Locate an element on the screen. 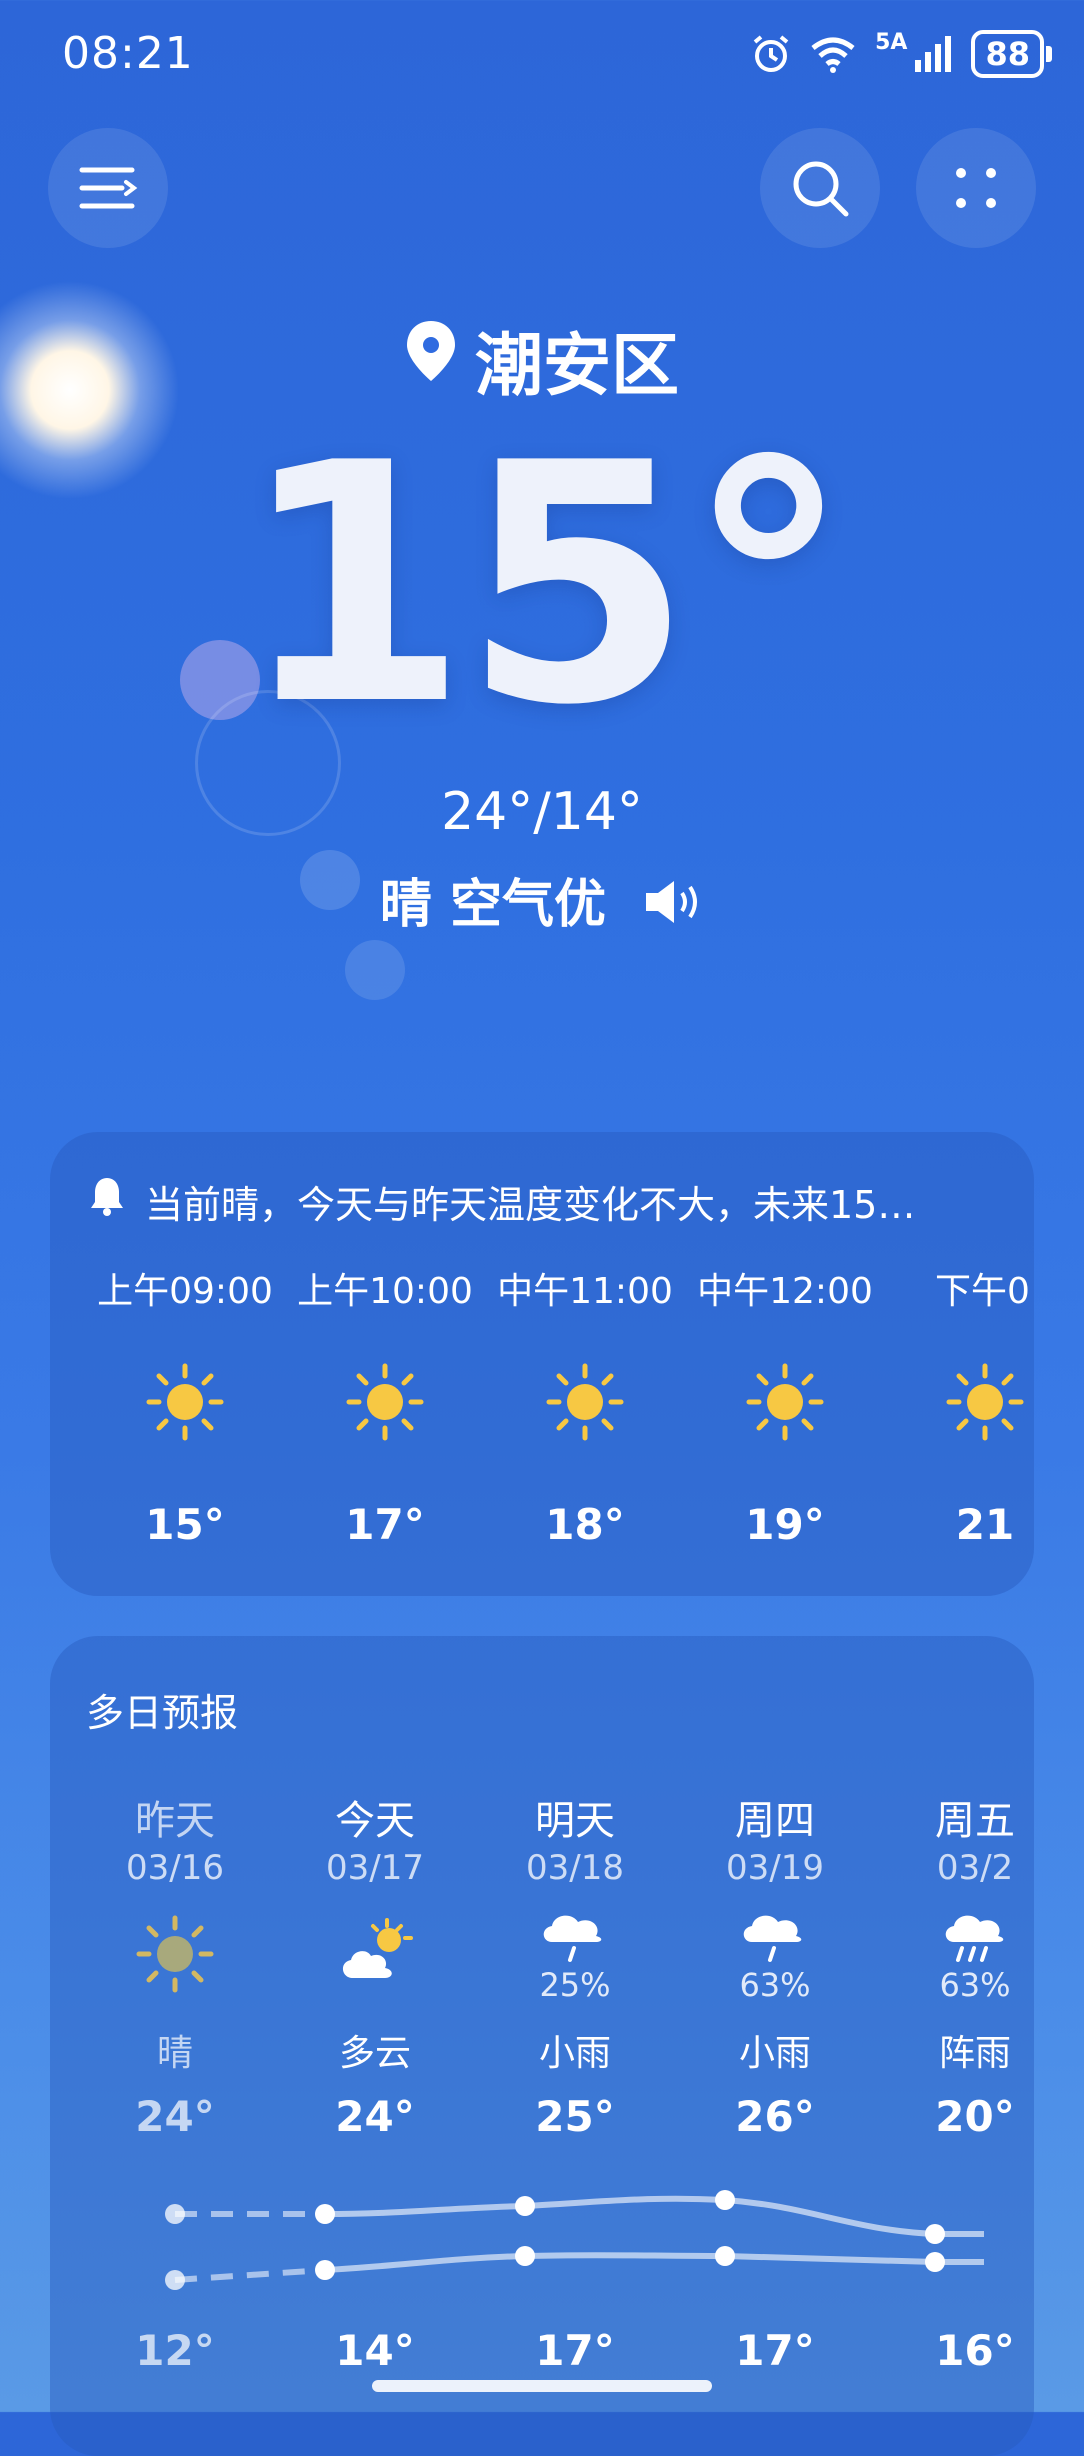 The width and height of the screenshot is (1084, 2456). daily-forecast-title: 多日预报 is located at coordinates (162, 1713).